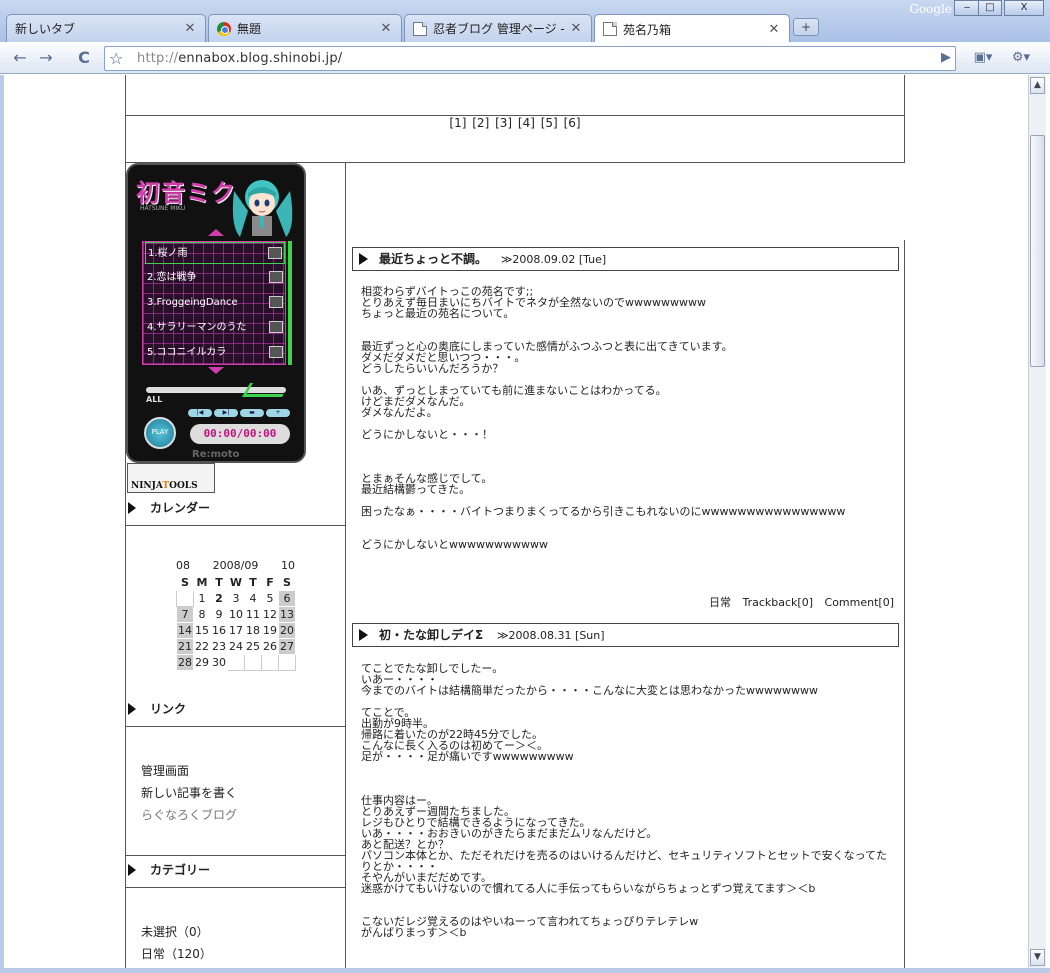 This screenshot has height=973, width=1050. What do you see at coordinates (530, 58) in the screenshot?
I see `address-bar: ☆ http://ennabox.blog.shinobi.jp/` at bounding box center [530, 58].